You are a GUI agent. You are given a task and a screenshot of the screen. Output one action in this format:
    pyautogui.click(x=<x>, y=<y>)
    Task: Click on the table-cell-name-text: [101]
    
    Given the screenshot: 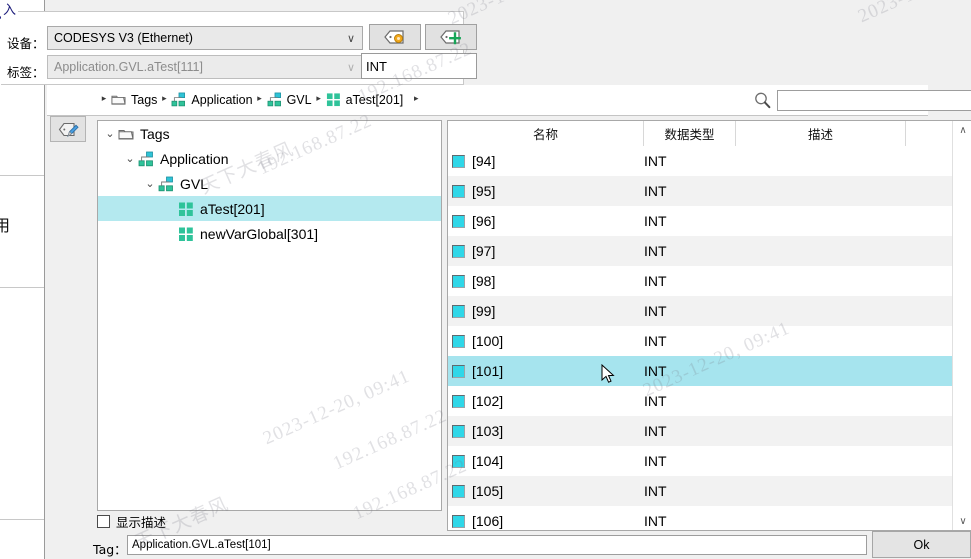 What is the action you would take?
    pyautogui.click(x=488, y=371)
    